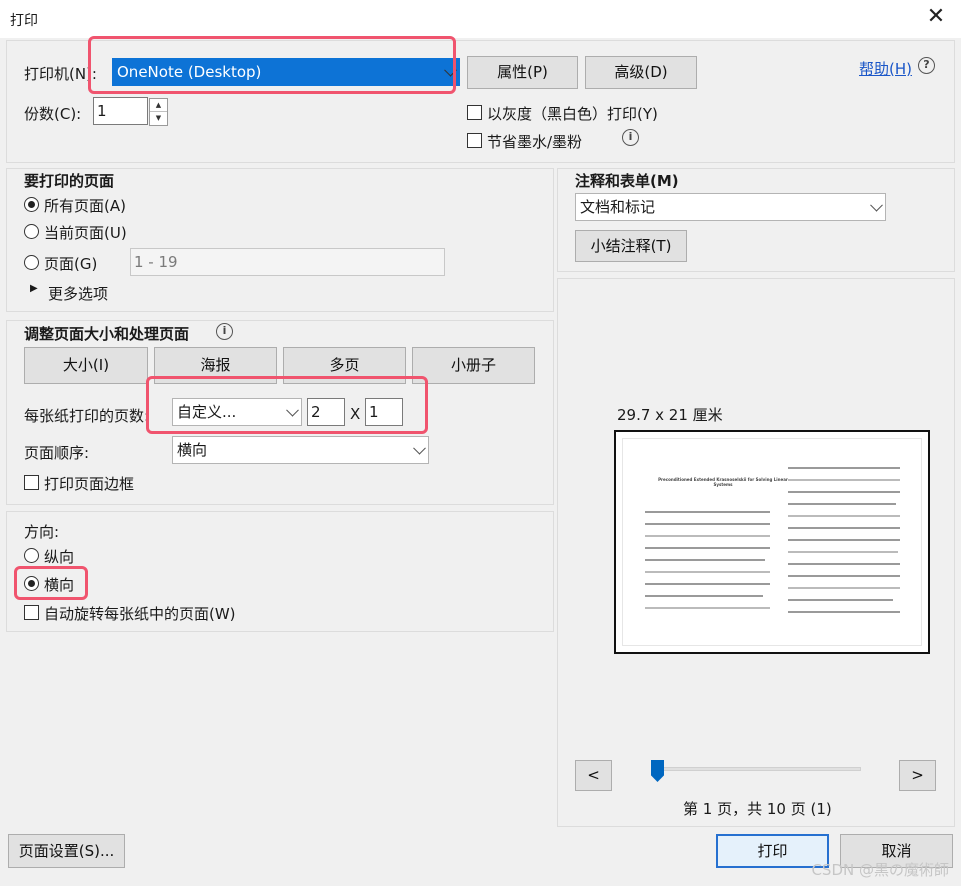 The width and height of the screenshot is (961, 886). Describe the element at coordinates (730, 207) in the screenshot. I see `comments-select: 文档和标记` at that location.